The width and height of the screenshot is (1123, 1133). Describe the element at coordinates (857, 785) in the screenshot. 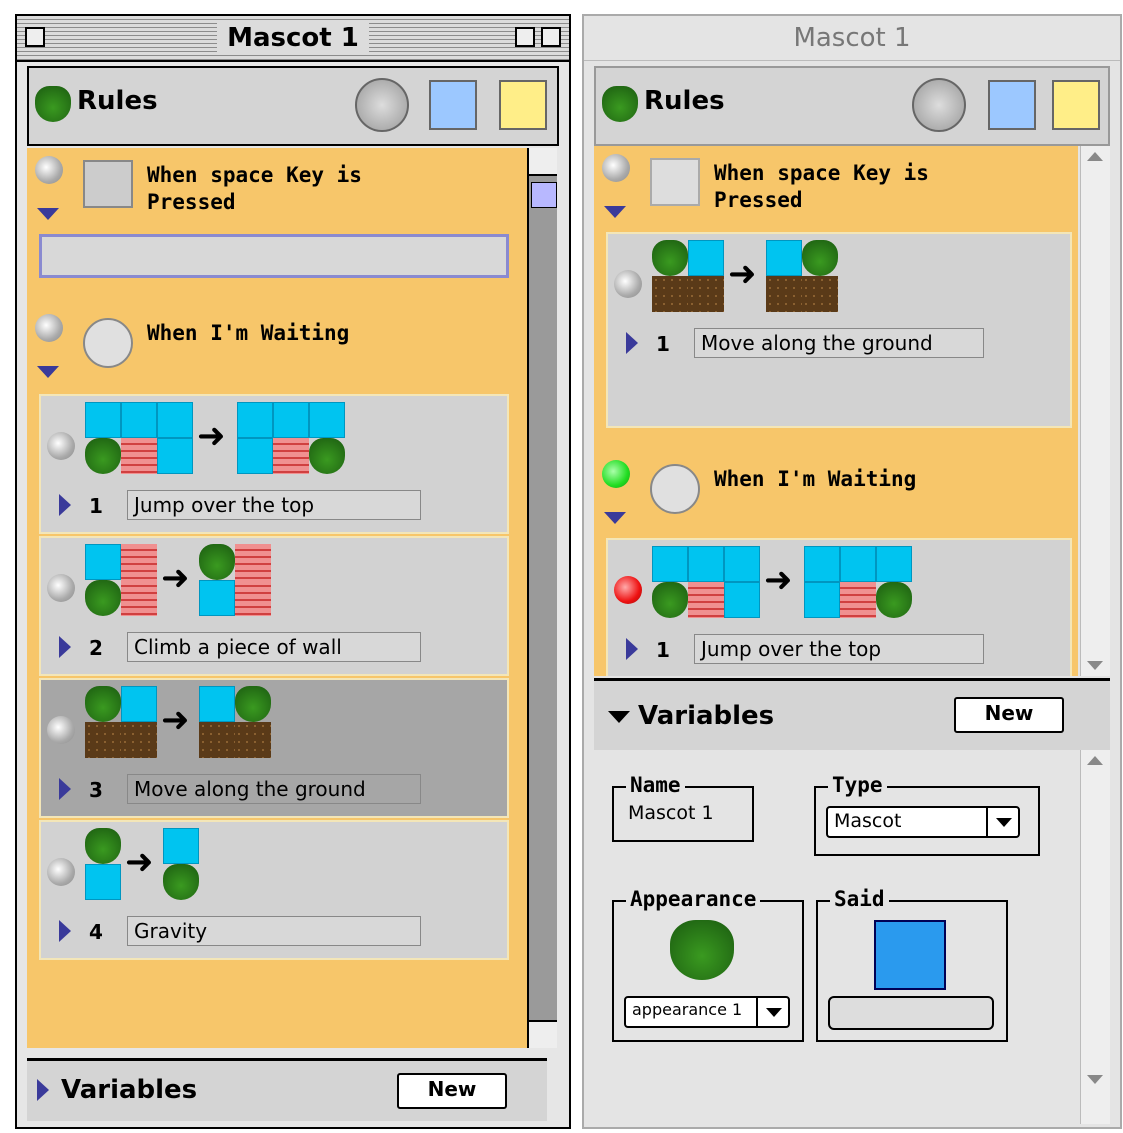

I see `type-label: Type` at that location.